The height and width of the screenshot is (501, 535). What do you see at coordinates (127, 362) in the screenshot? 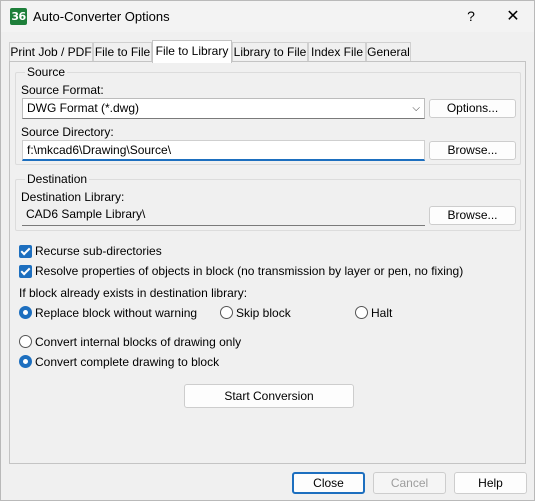
I see `convert-complete-label: Convert complete drawing to block` at bounding box center [127, 362].